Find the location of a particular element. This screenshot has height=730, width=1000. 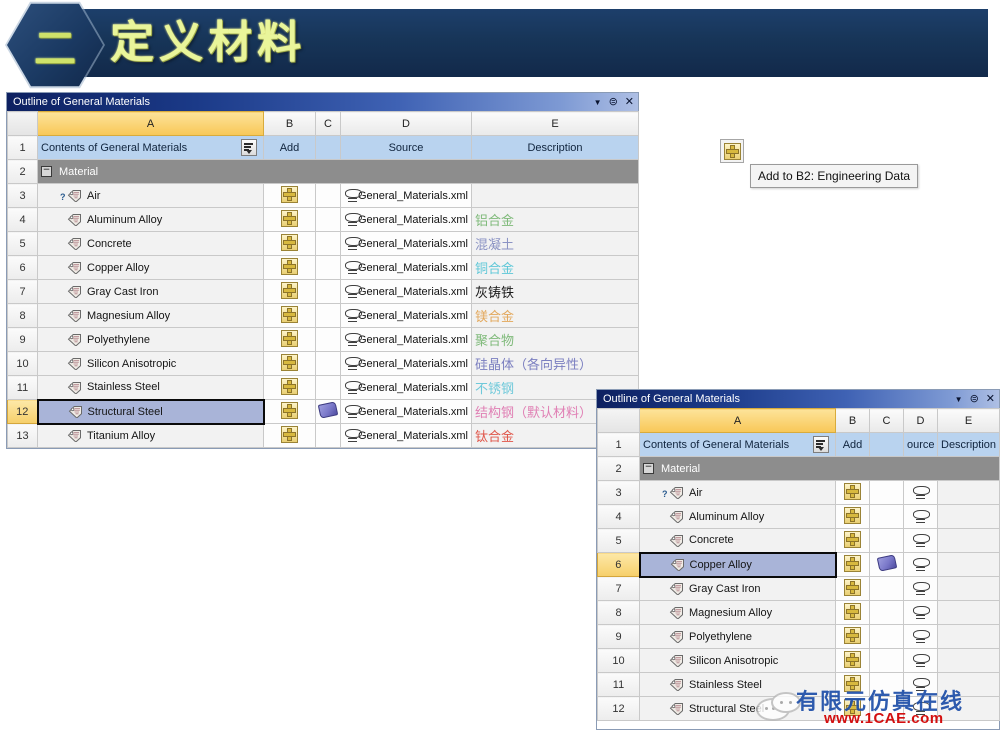

chevron-down-icon: ▼ is located at coordinates (598, 102).